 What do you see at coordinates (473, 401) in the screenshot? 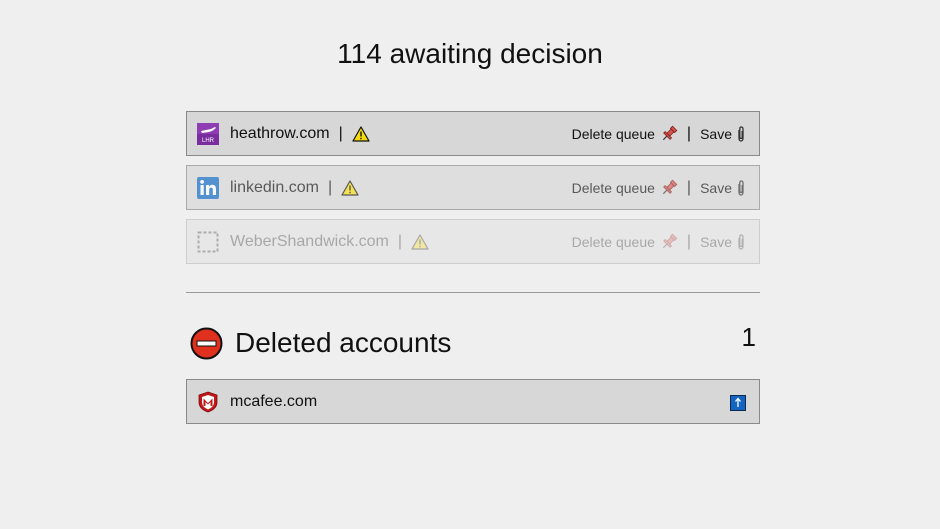
I see `deleted-row: mcafee.com` at bounding box center [473, 401].